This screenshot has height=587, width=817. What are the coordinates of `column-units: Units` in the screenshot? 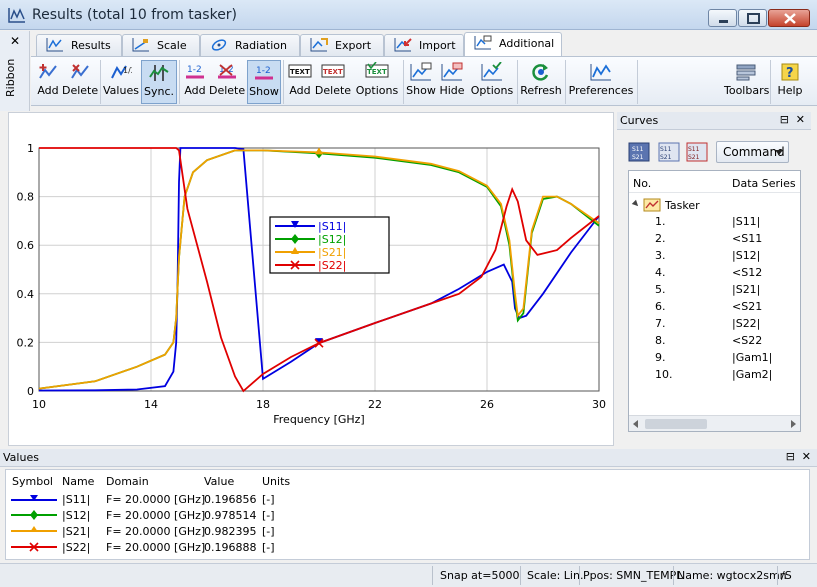 It's located at (276, 481).